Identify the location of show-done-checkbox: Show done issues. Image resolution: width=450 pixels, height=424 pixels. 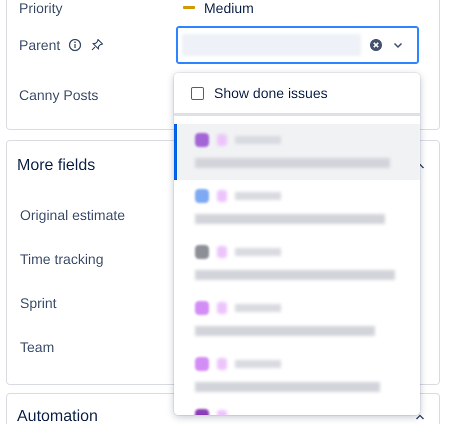
(297, 94).